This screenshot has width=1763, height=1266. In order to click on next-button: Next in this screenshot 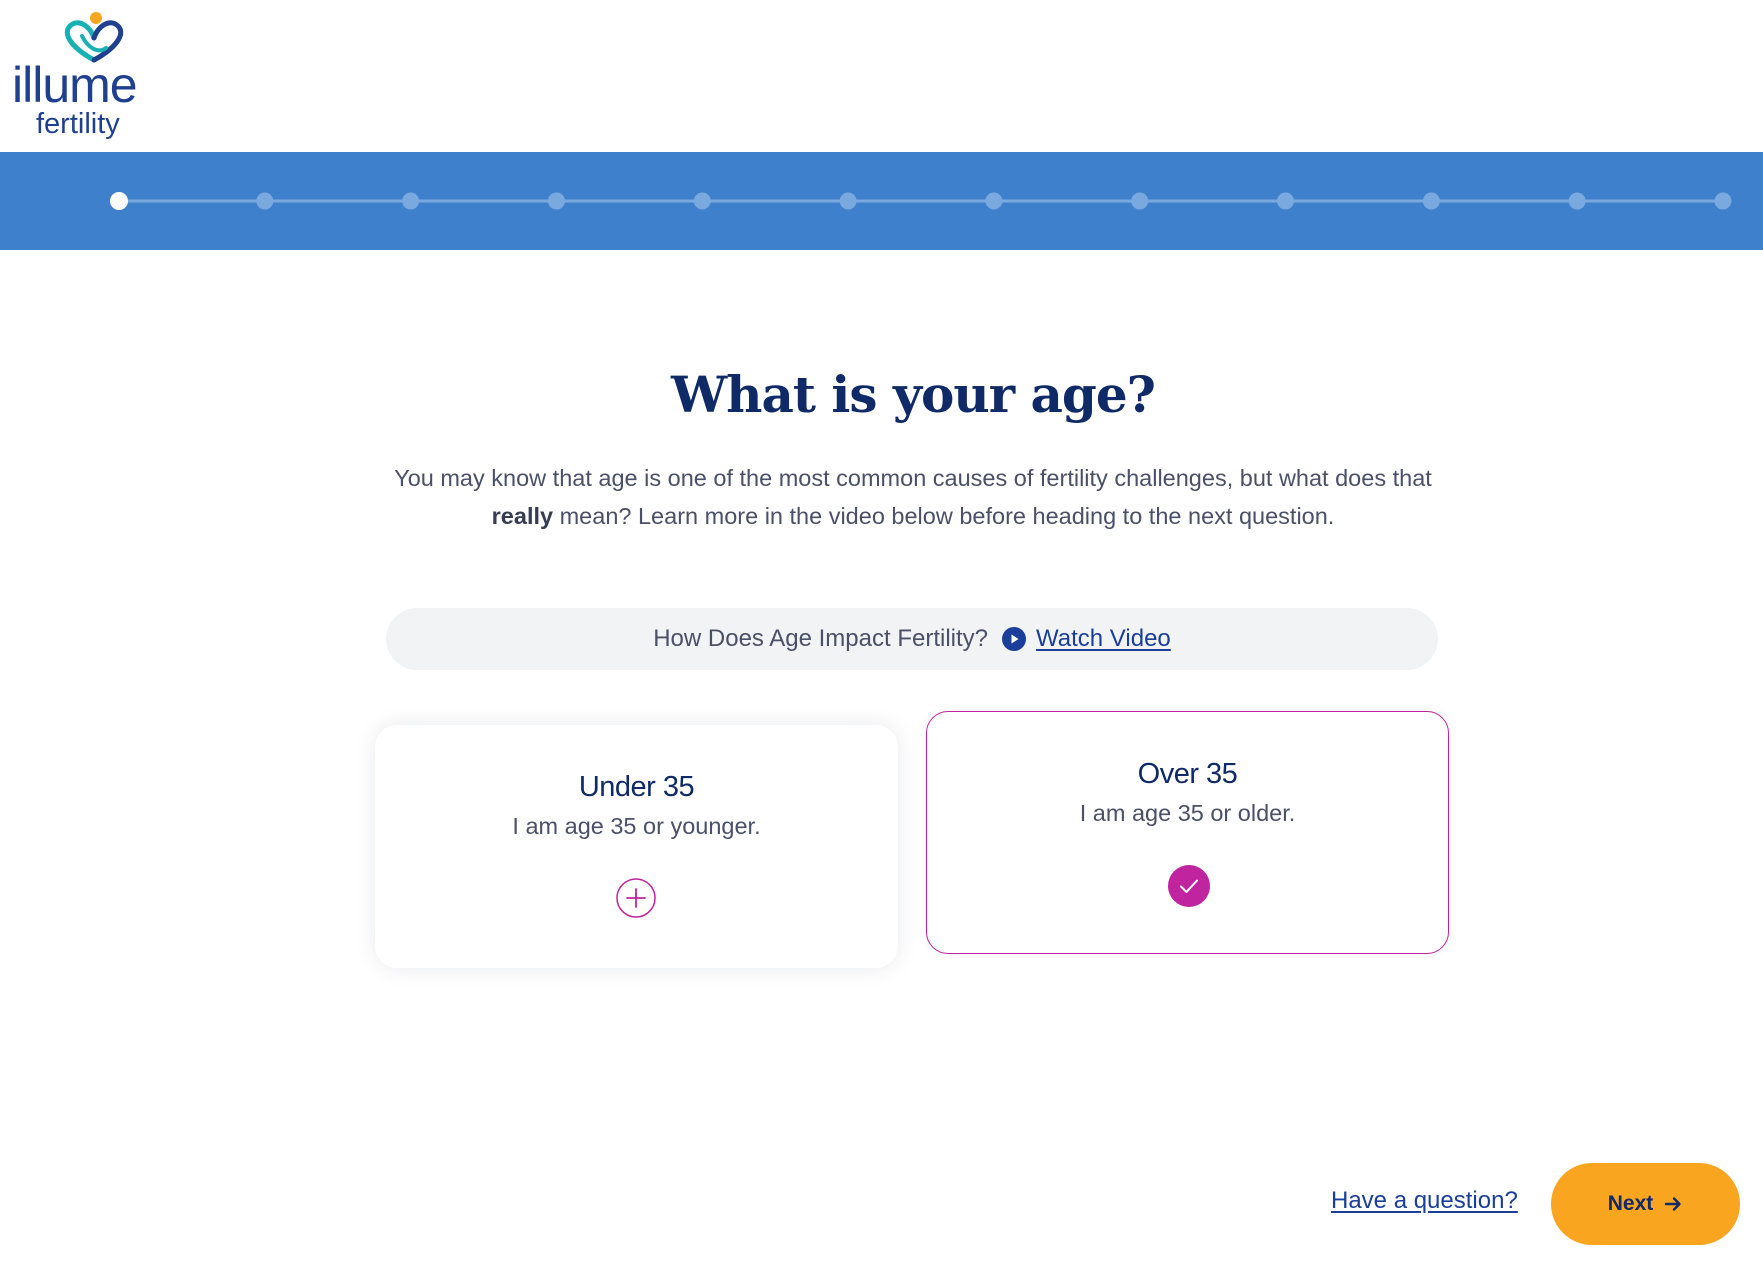, I will do `click(1645, 1204)`.